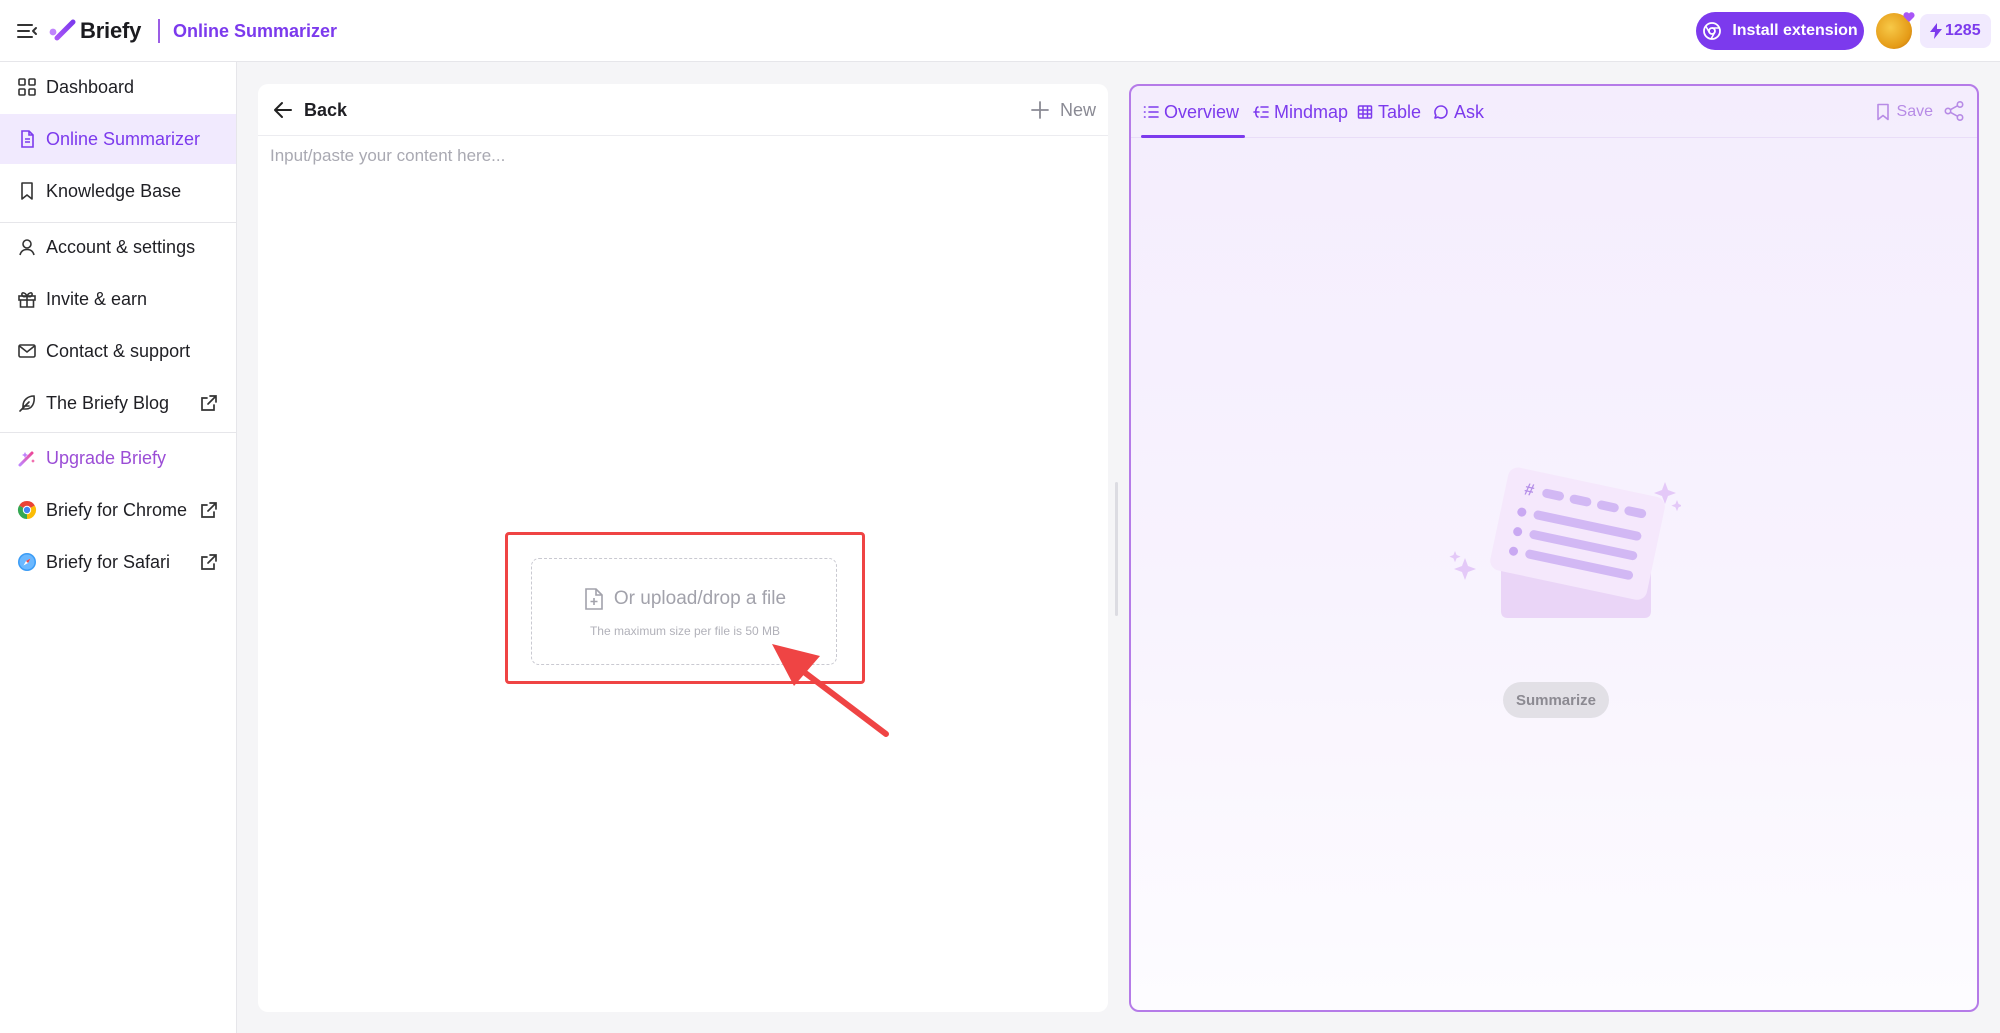  What do you see at coordinates (62, 30) in the screenshot?
I see `briefy-logo-icon` at bounding box center [62, 30].